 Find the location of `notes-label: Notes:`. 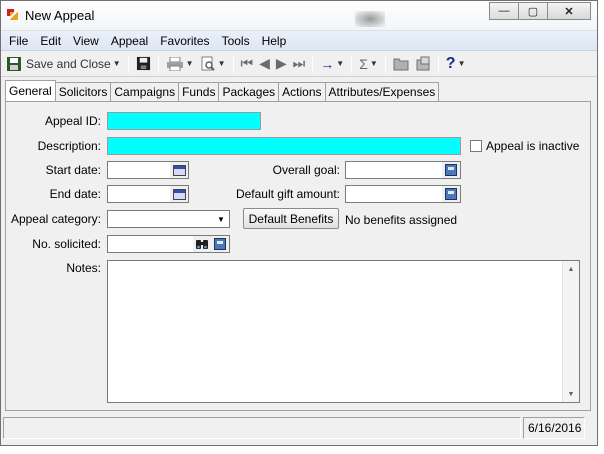

notes-label: Notes: is located at coordinates (83, 268).